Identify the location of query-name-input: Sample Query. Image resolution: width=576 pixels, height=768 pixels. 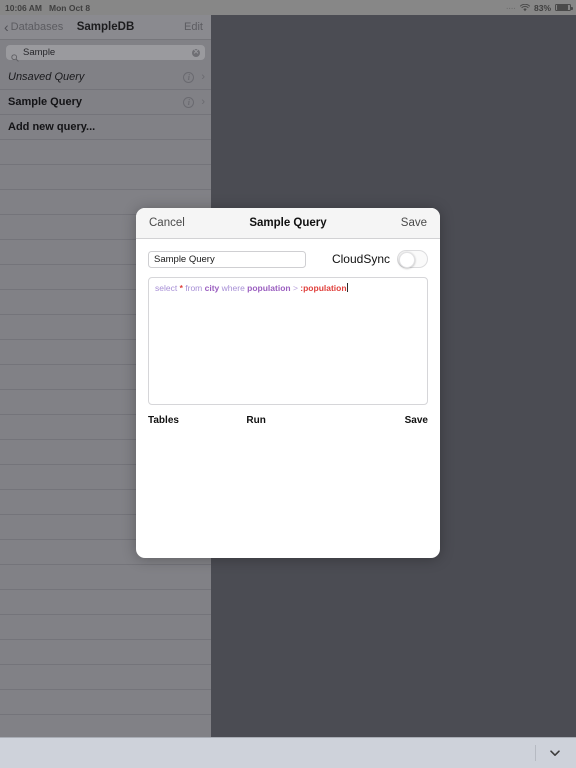
(227, 259).